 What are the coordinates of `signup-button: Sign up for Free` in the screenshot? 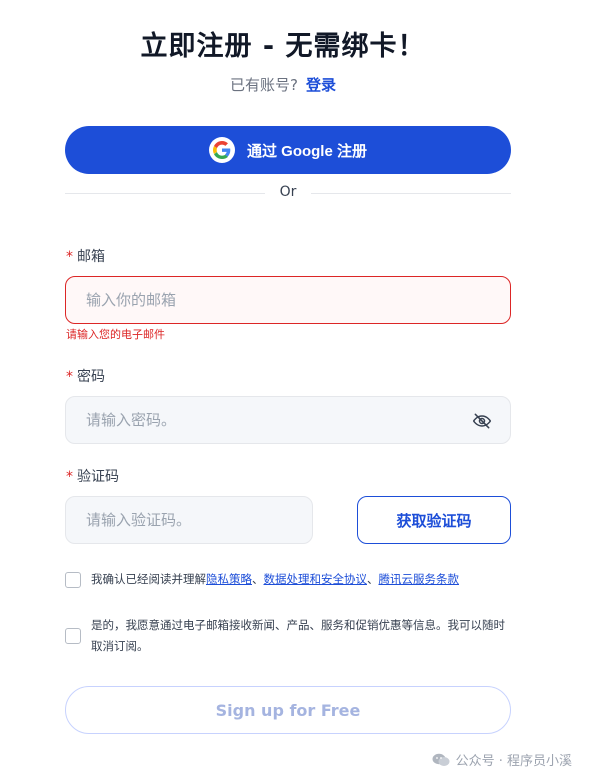 It's located at (288, 710).